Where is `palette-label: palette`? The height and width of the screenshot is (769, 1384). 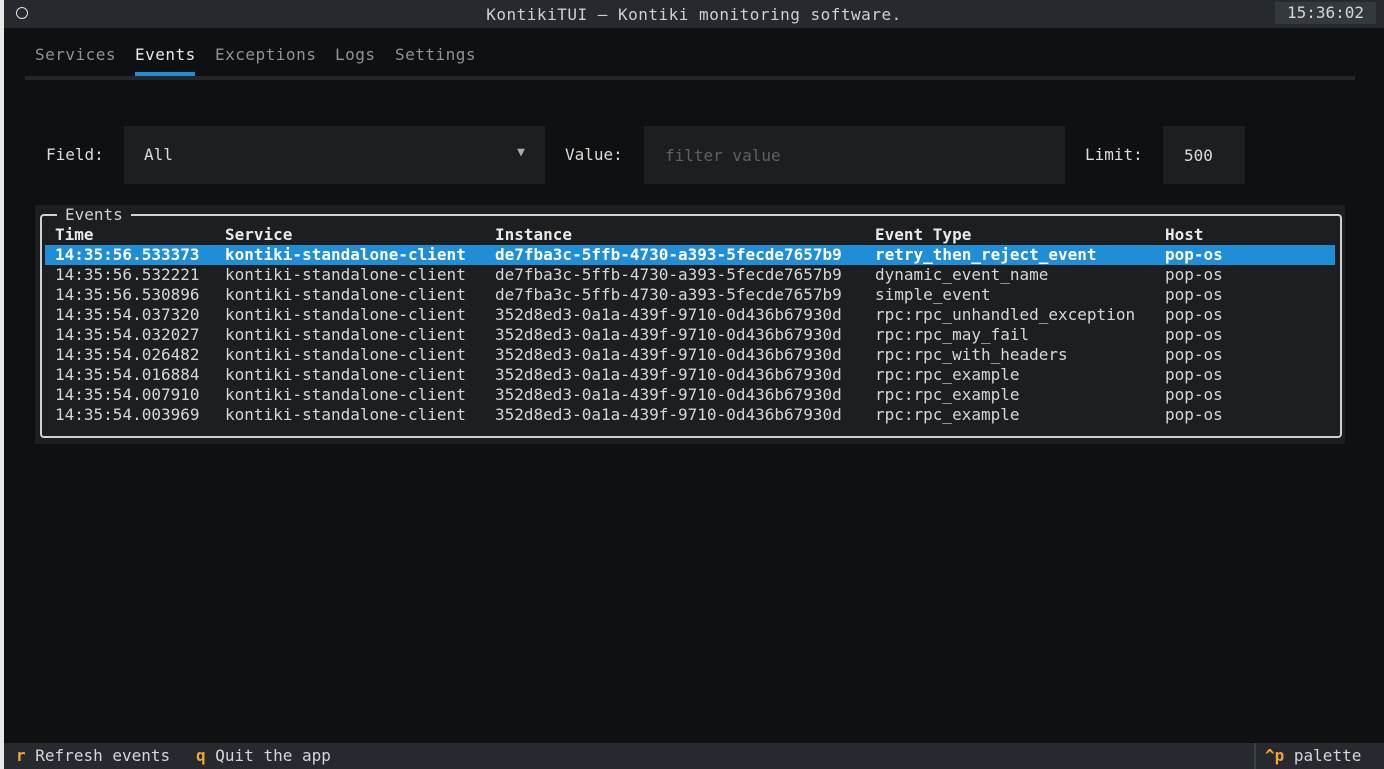
palette-label: palette is located at coordinates (1327, 755).